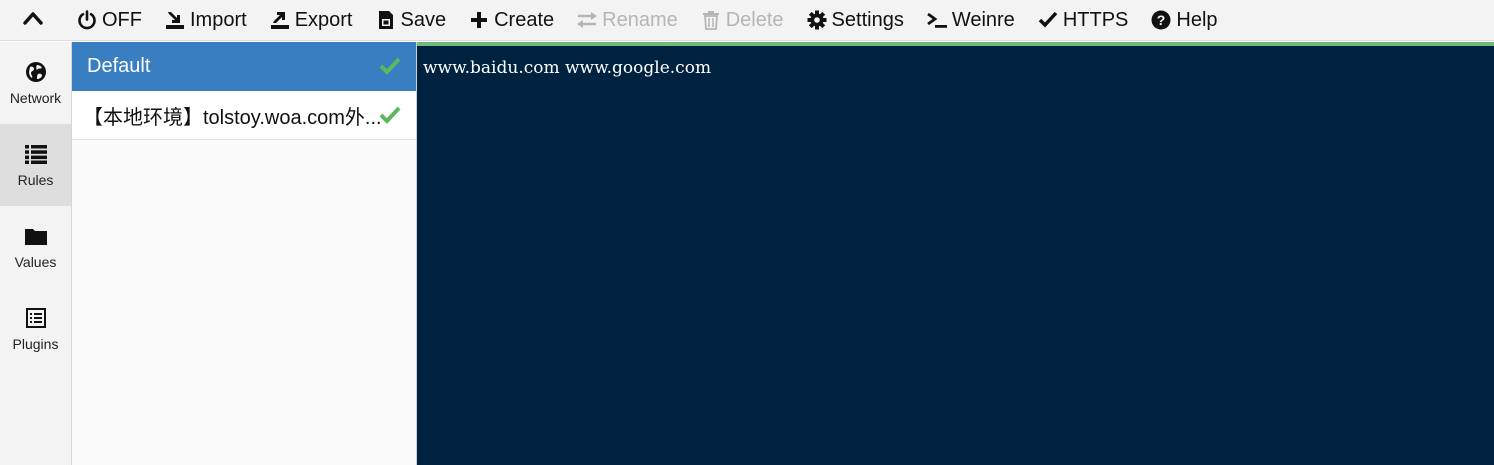 The image size is (1494, 465). Describe the element at coordinates (423, 19) in the screenshot. I see `save-button-label: Save` at that location.